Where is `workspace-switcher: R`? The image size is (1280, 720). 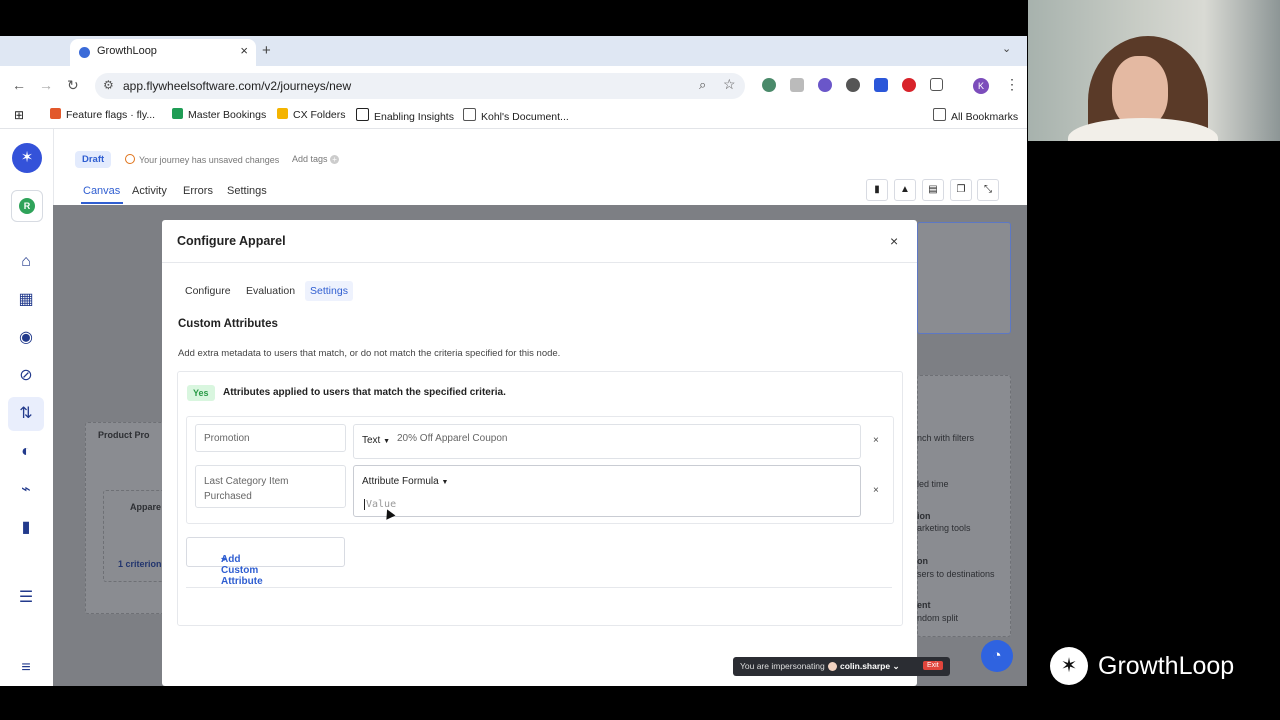
workspace-switcher: R is located at coordinates (27, 206).